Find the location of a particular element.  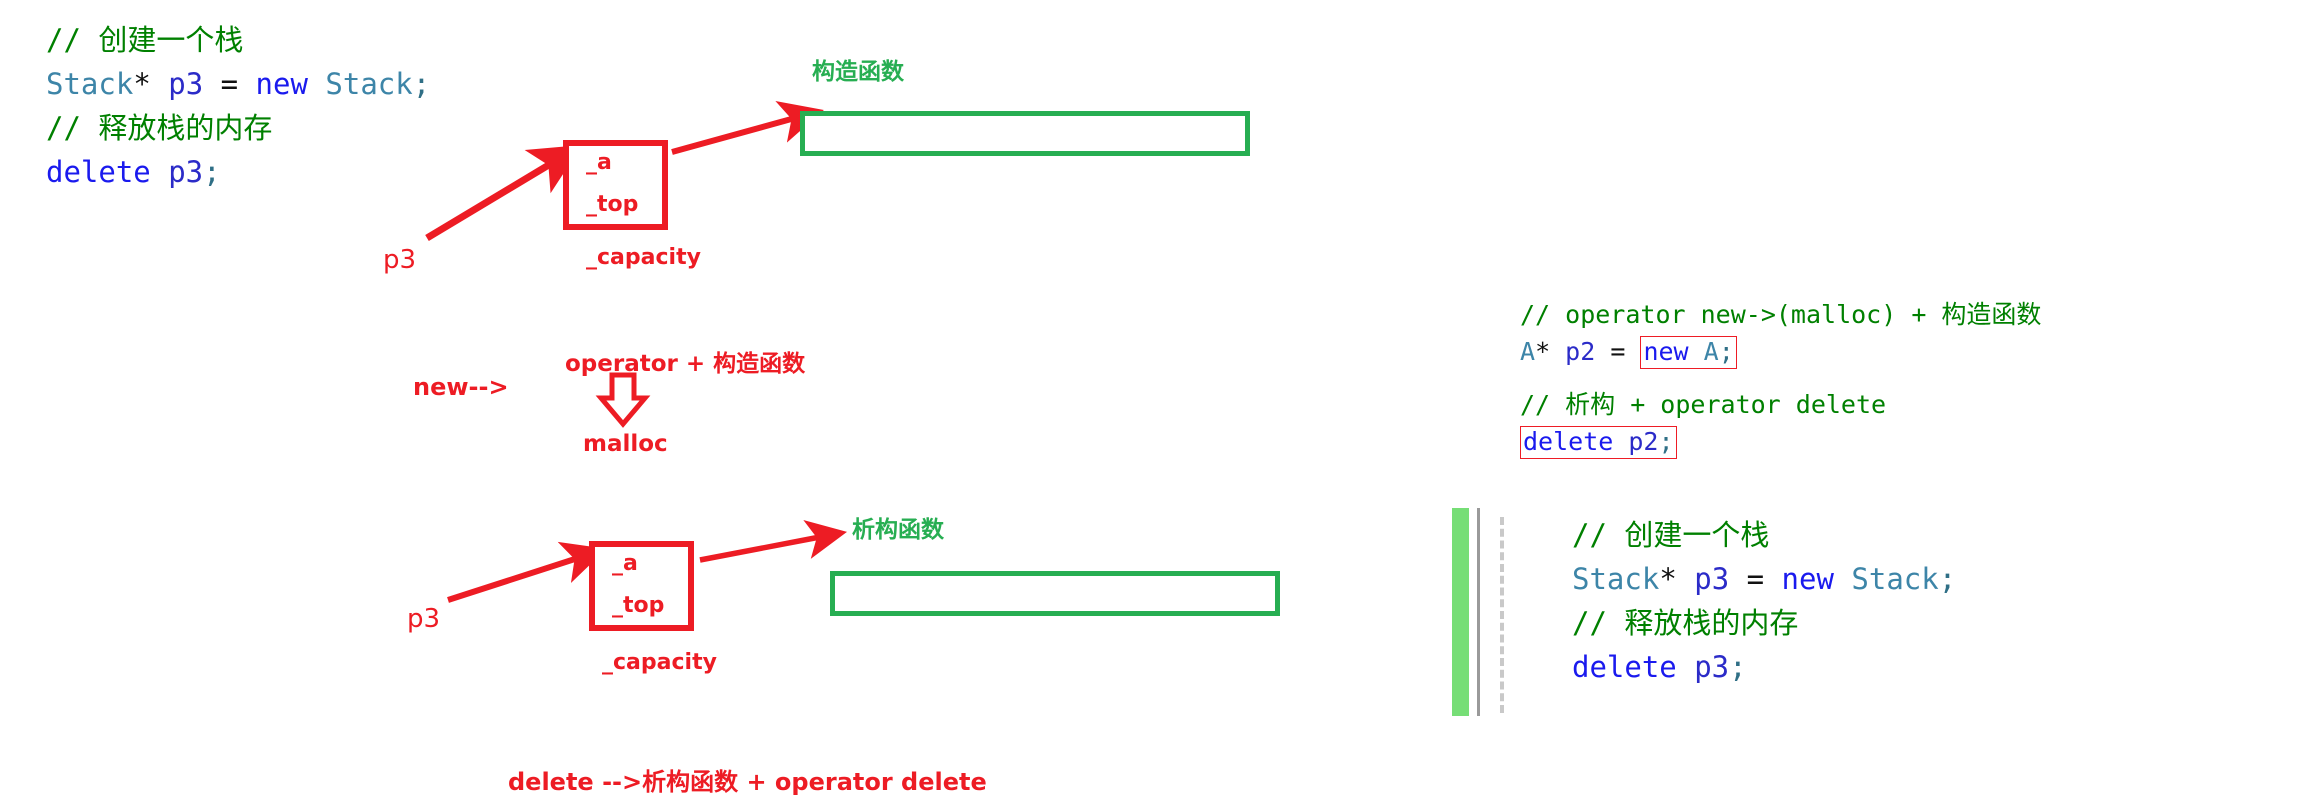

struct-field-top-bottom: _top is located at coordinates (638, 605).